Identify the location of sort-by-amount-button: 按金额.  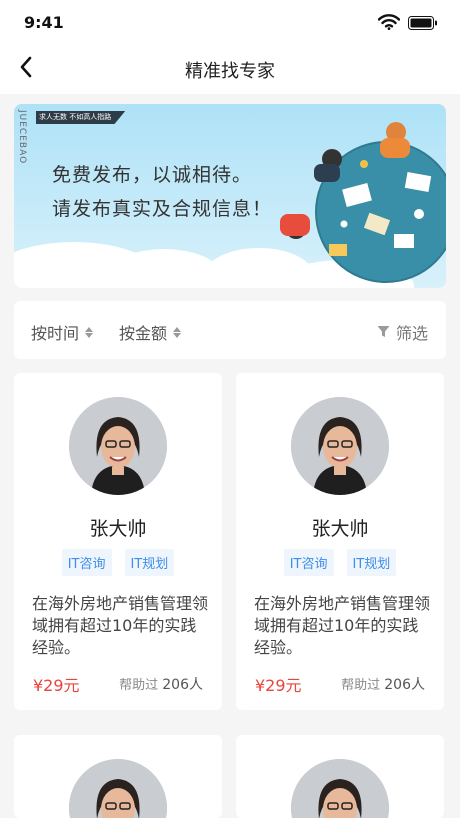
(150, 332).